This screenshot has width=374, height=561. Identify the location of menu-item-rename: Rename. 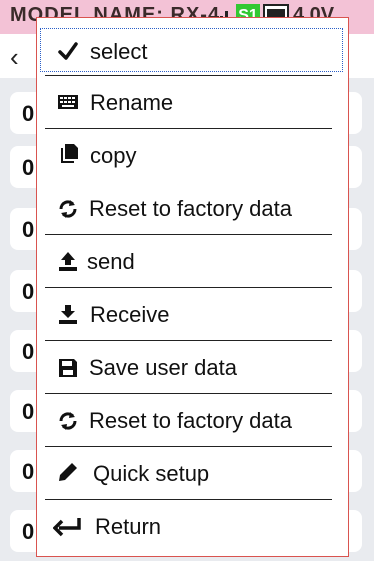
(192, 102).